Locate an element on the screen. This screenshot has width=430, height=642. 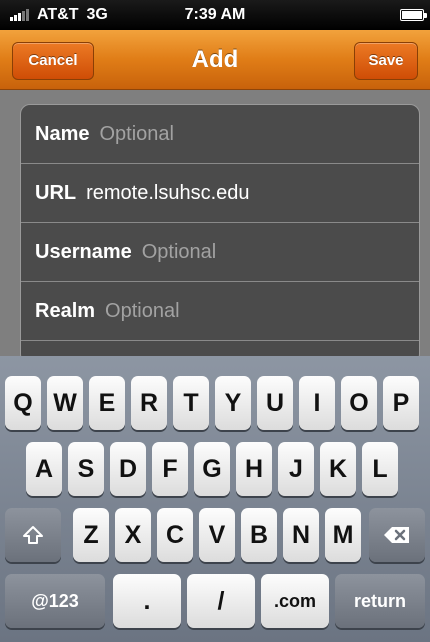
shift-key is located at coordinates (33, 535).